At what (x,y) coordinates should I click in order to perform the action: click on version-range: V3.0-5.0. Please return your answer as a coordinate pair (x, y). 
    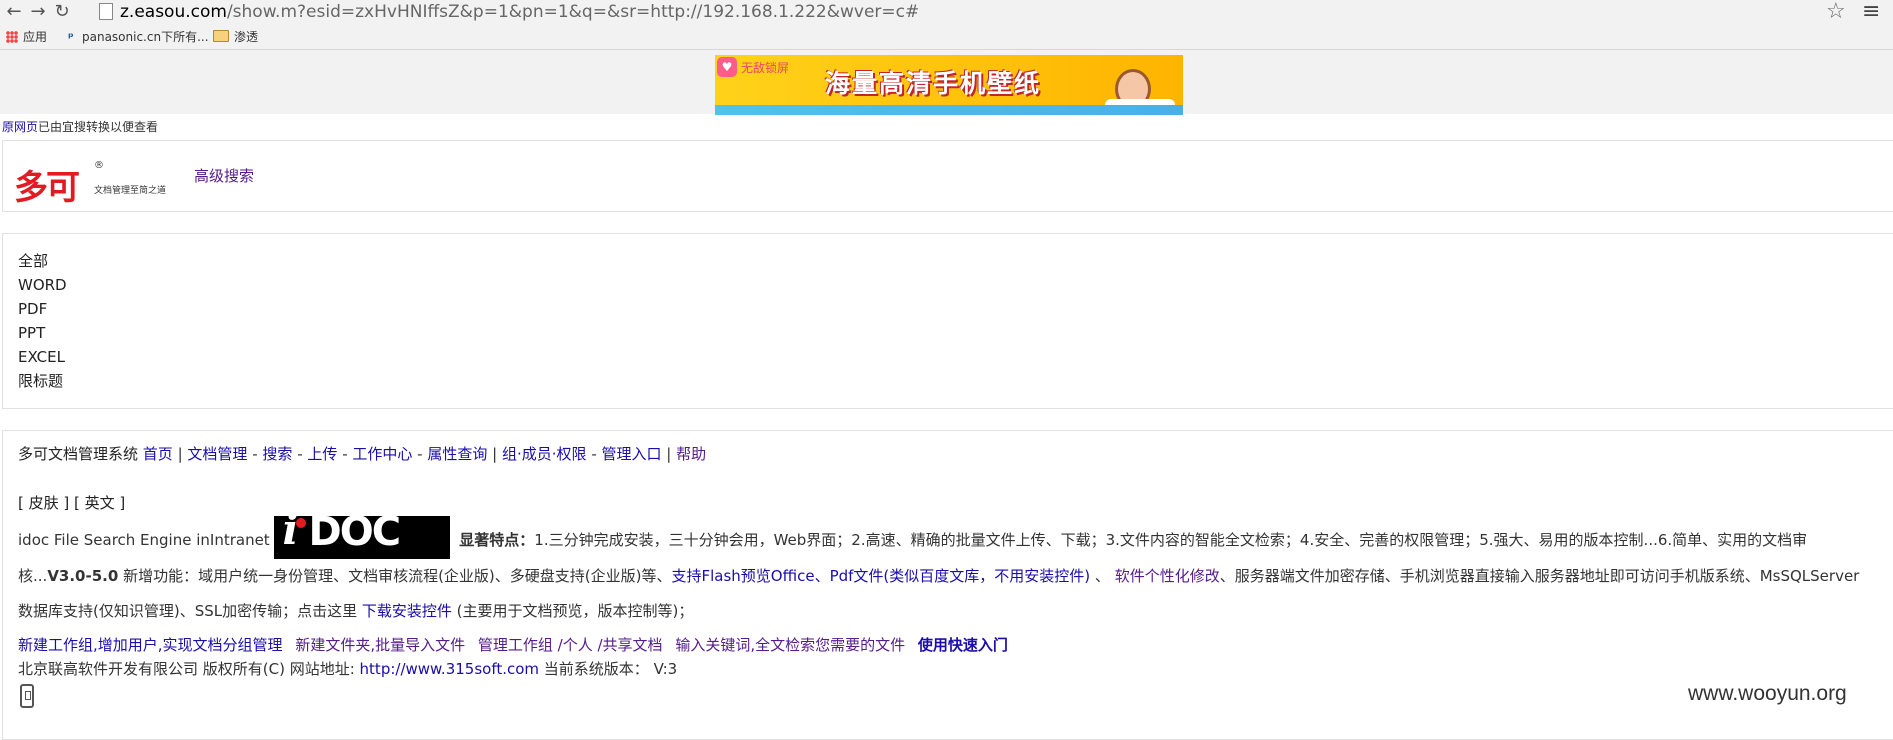
    Looking at the image, I should click on (83, 576).